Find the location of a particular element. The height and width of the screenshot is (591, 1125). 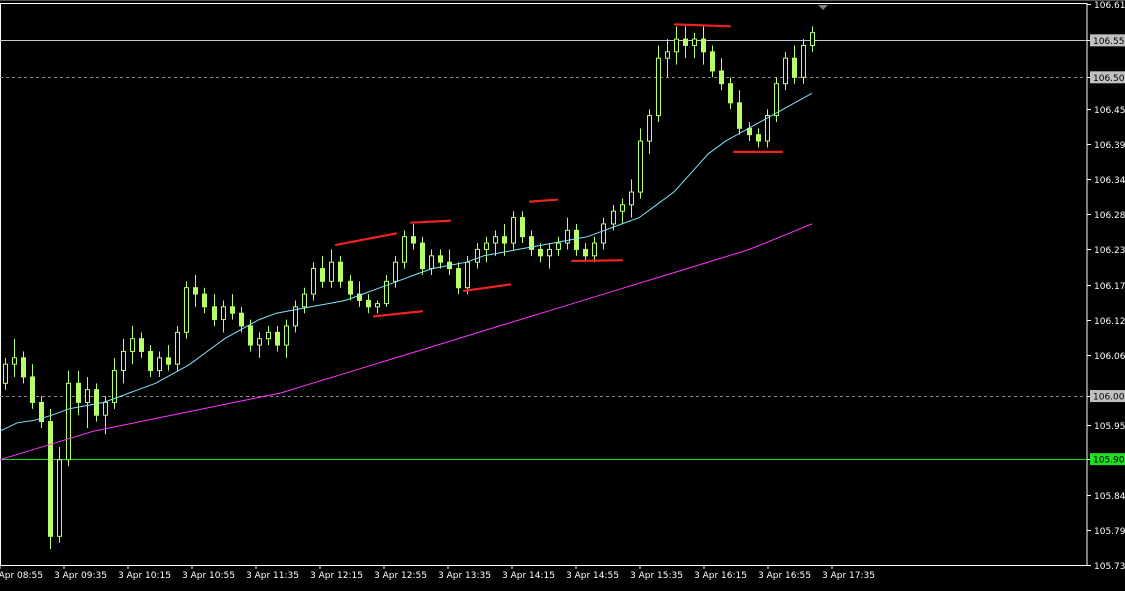

x-tick-label-2: 3 Apr 10:15 is located at coordinates (144, 576).